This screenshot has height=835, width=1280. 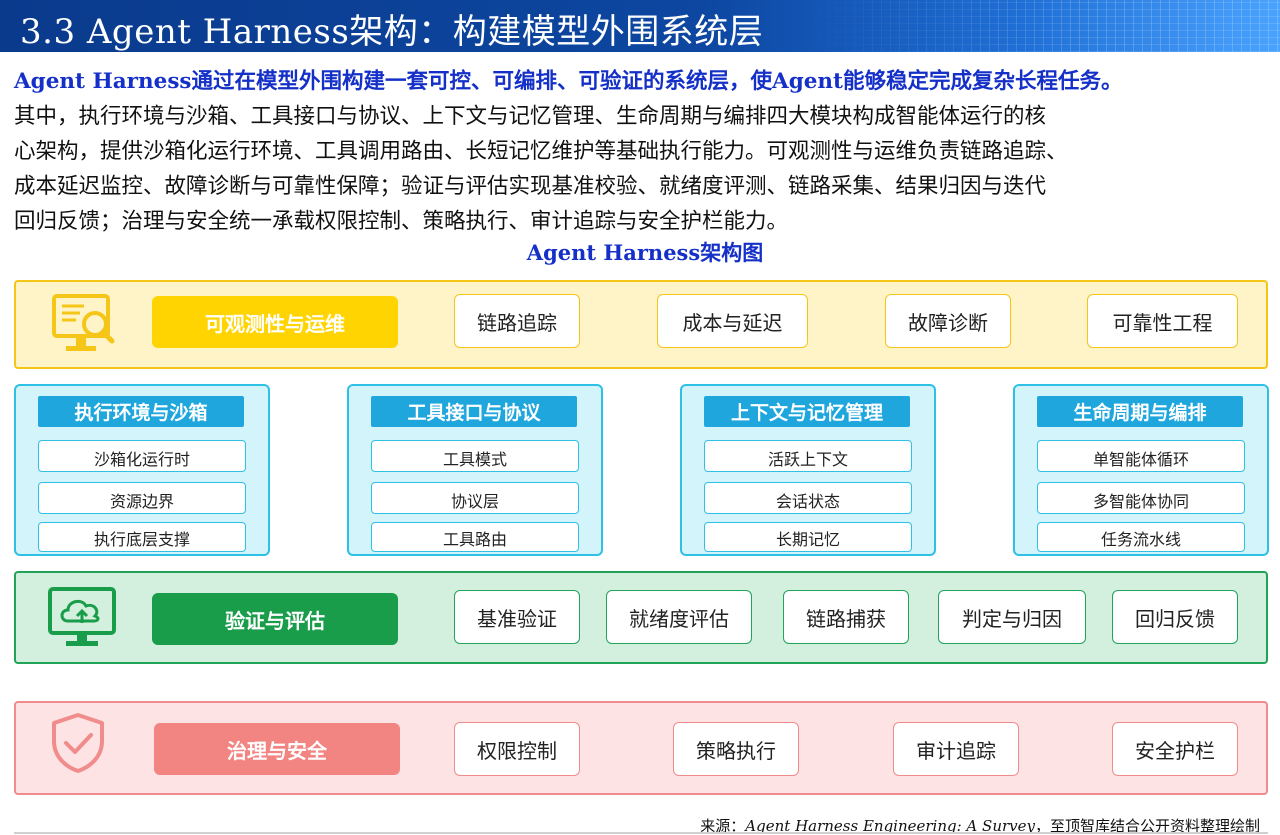 I want to click on module-item: 长期记忆, so click(x=808, y=537).